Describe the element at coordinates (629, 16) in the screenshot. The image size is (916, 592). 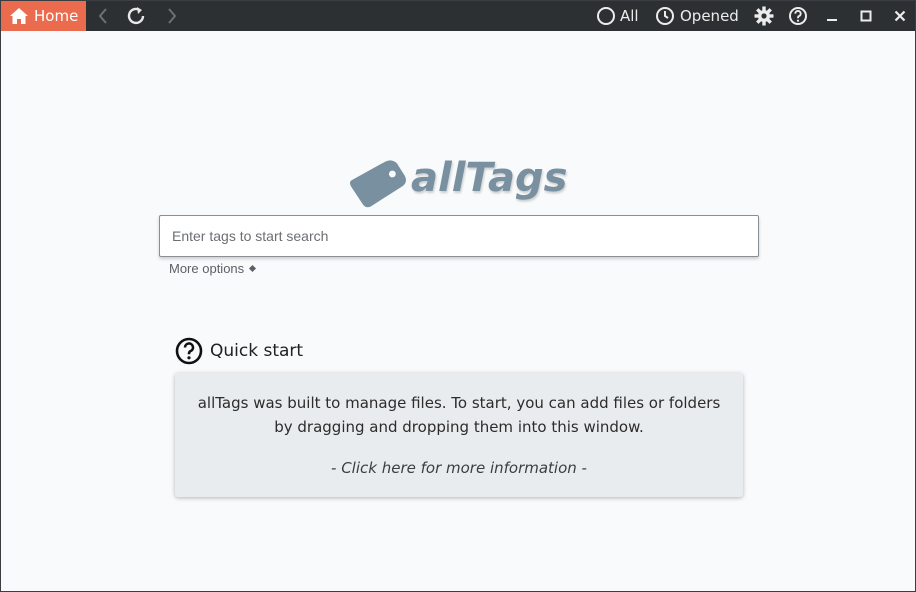
I see `all-filter-label: All` at that location.